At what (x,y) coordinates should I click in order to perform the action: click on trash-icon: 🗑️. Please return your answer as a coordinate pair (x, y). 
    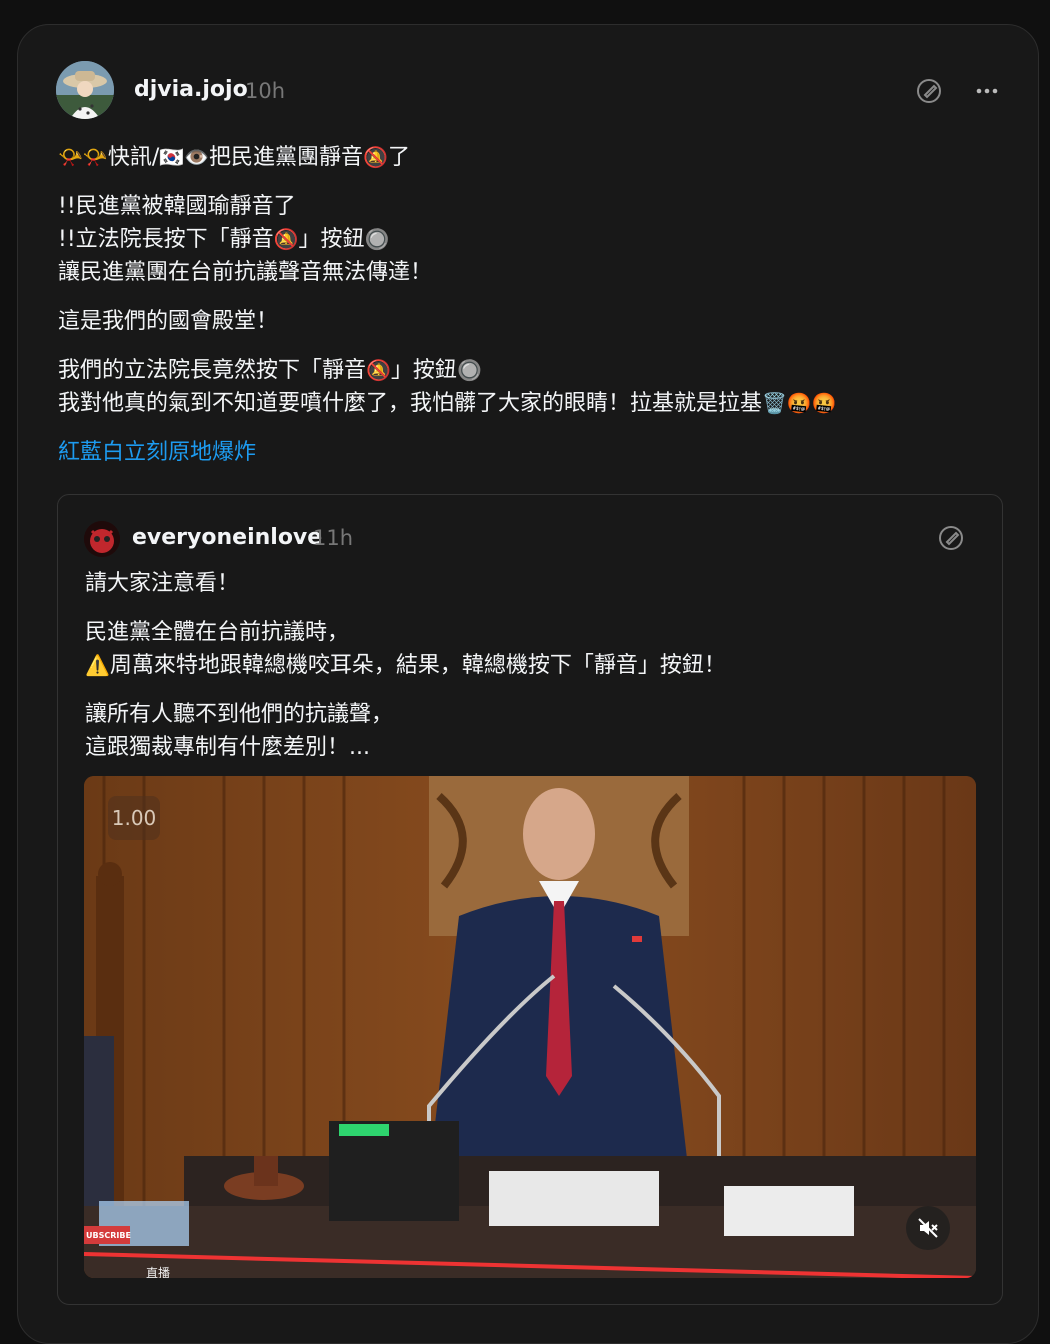
    Looking at the image, I should click on (774, 403).